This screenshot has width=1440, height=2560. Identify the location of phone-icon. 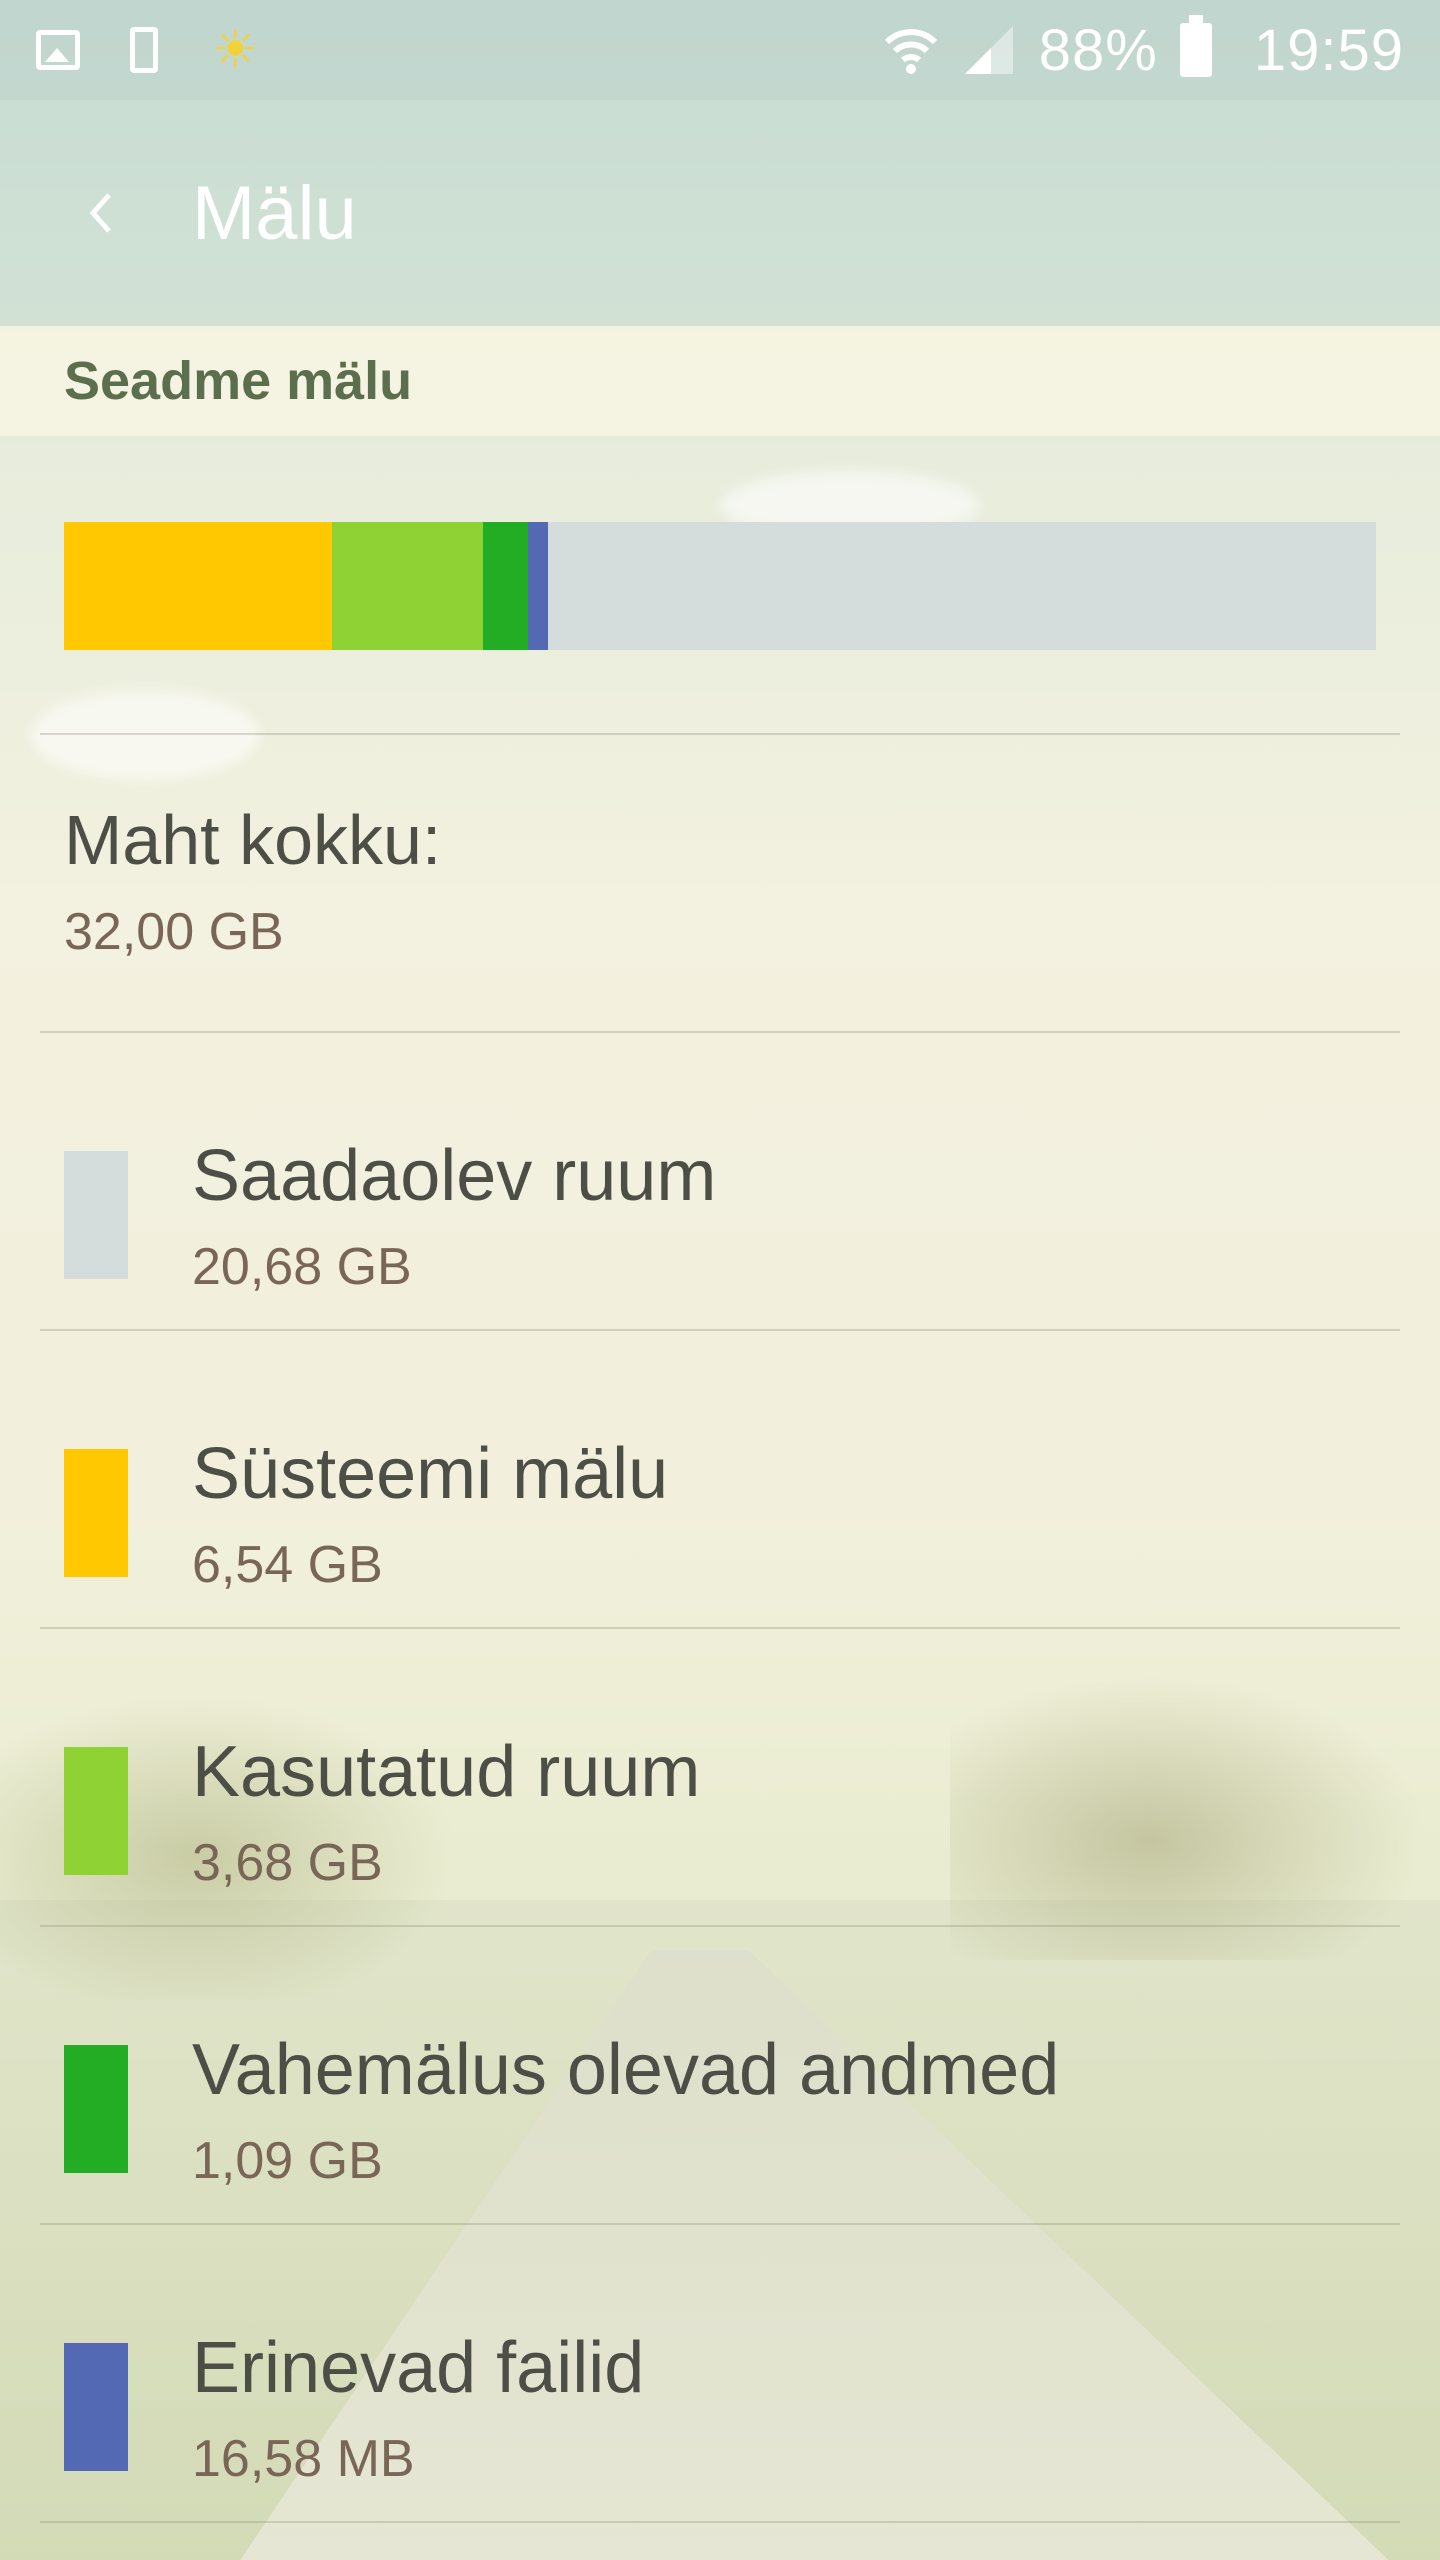
(144, 50).